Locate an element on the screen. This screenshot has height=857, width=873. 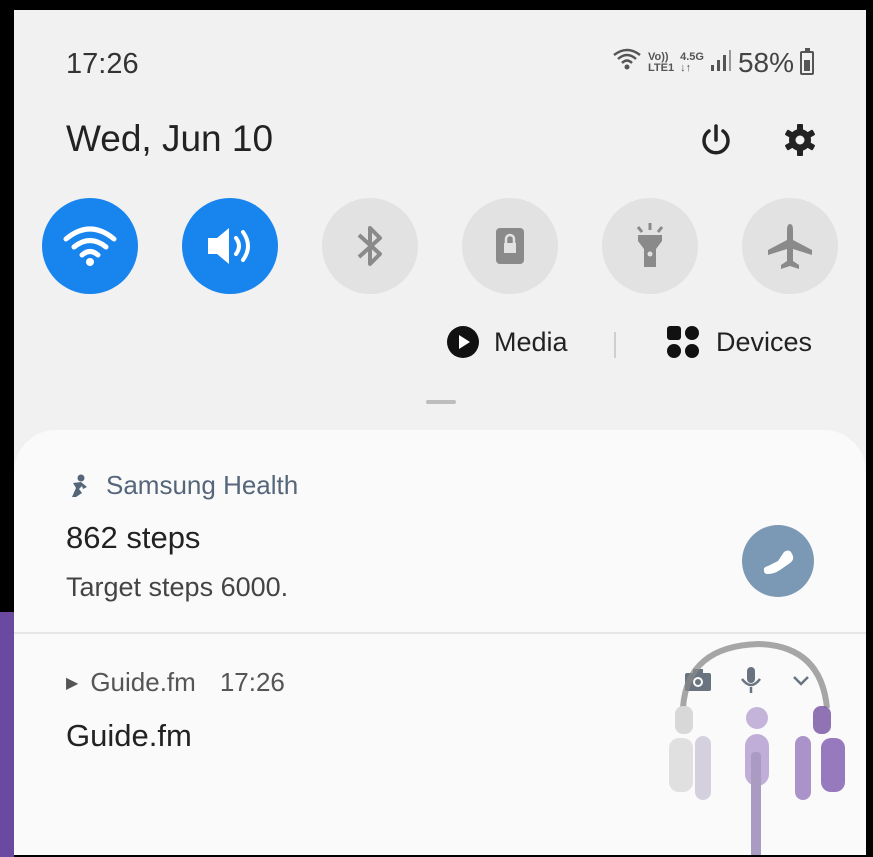
guide-app-name: Guide.fm is located at coordinates (143, 682).